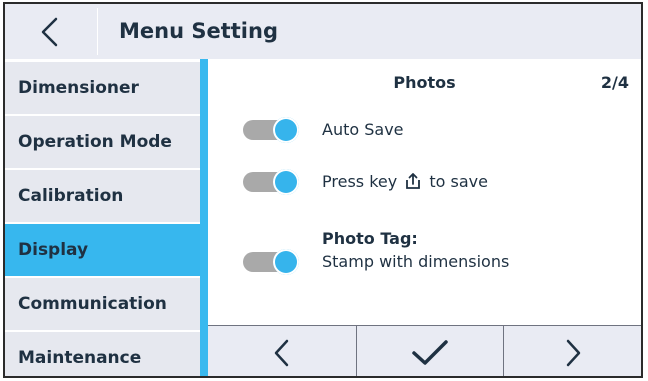  I want to click on checkmark-icon, so click(430, 352).